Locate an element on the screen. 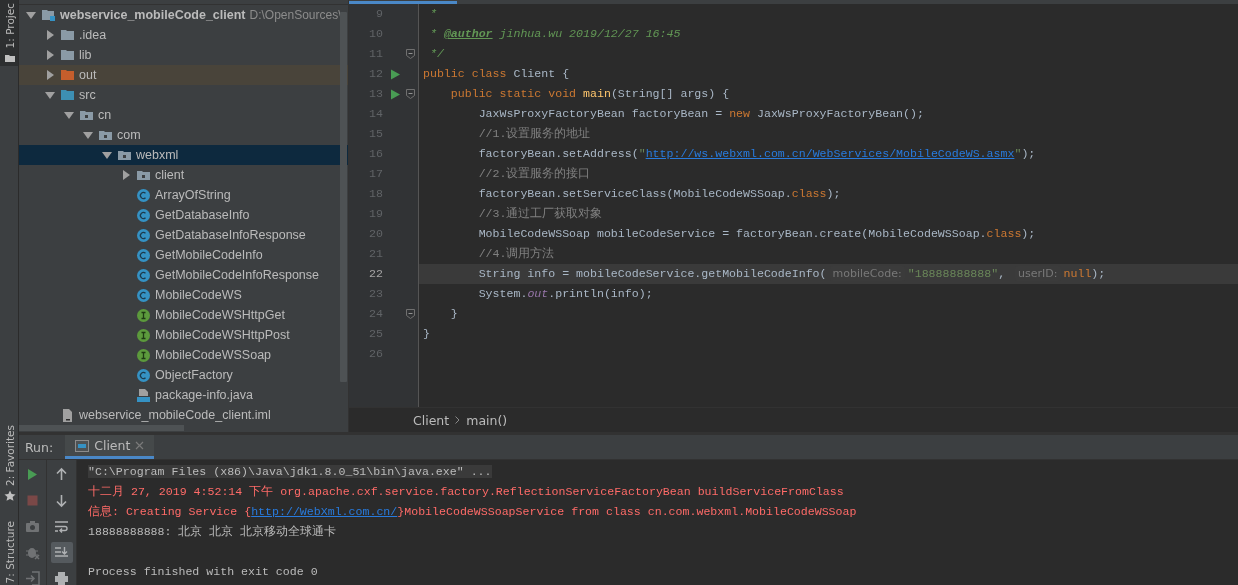  tree-item: lib is located at coordinates (183, 55).